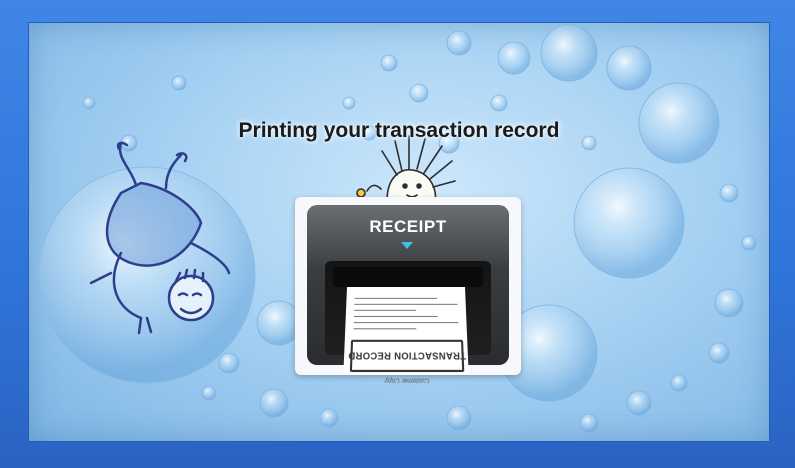 The image size is (795, 468). Describe the element at coordinates (408, 227) in the screenshot. I see `receipt-label: RECEIPT` at that location.